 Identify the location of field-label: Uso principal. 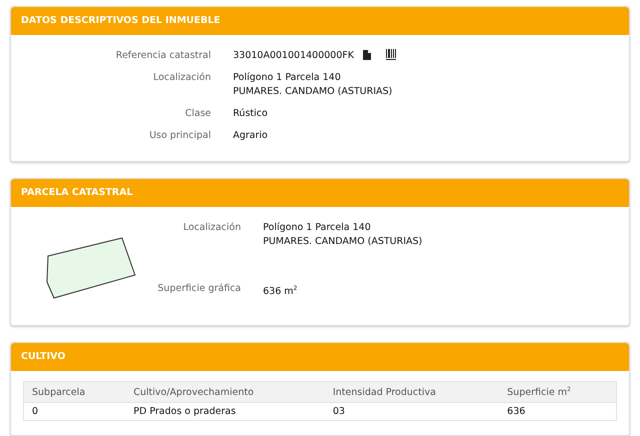
(180, 136).